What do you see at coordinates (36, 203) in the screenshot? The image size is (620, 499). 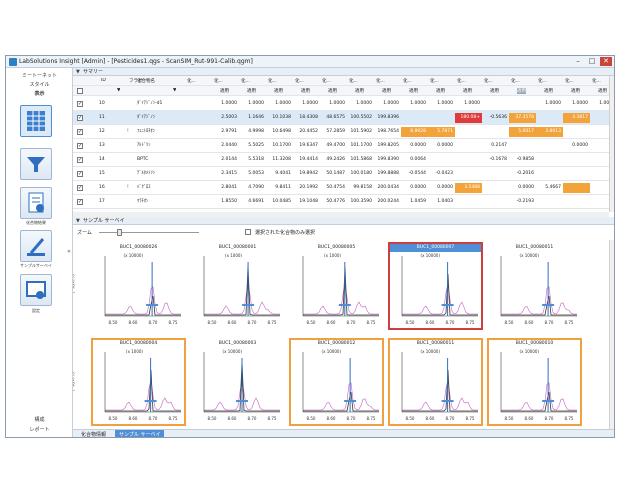 I see `report-button` at bounding box center [36, 203].